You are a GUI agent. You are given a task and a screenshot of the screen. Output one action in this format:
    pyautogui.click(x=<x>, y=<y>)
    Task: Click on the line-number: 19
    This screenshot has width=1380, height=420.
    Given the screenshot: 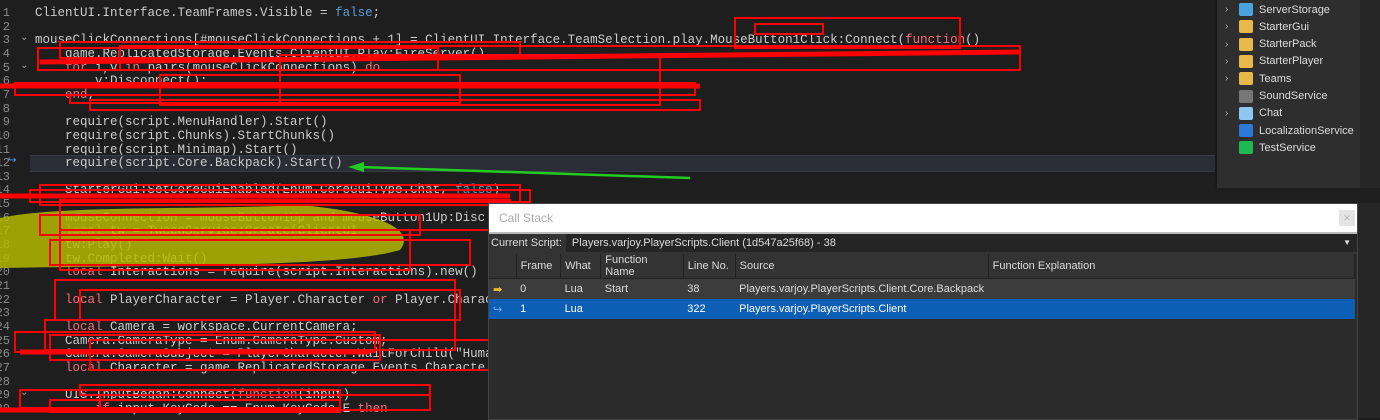 What is the action you would take?
    pyautogui.click(x=5, y=258)
    